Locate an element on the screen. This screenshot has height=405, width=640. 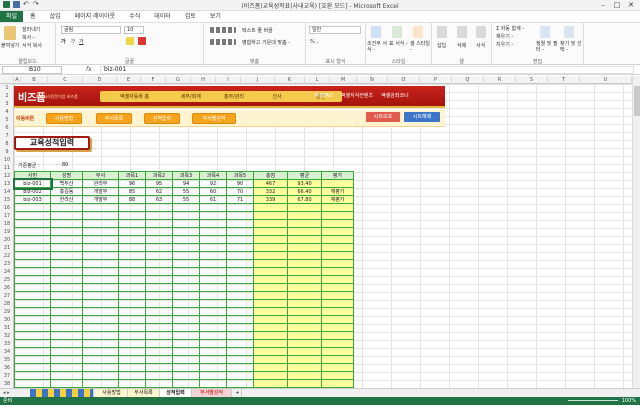
row-header: 28 is located at coordinates (7, 304).